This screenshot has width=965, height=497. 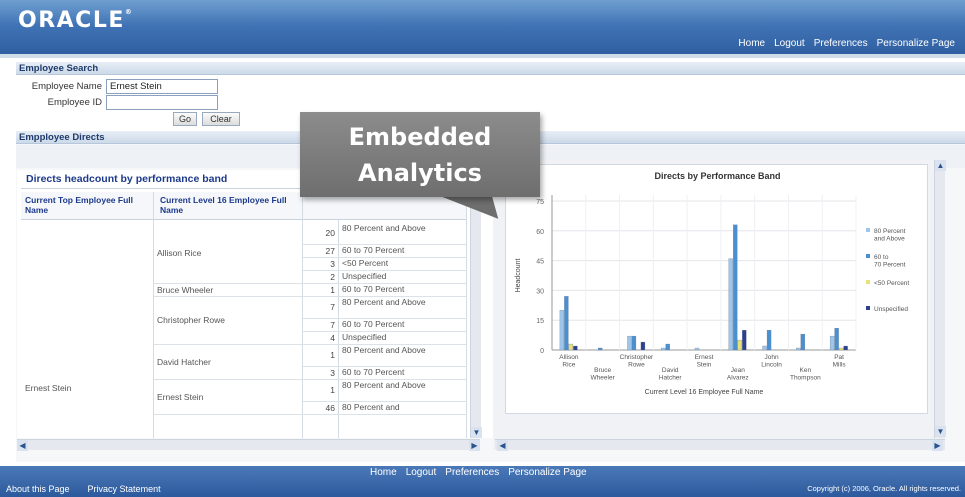 I want to click on go-button: Go, so click(x=185, y=119).